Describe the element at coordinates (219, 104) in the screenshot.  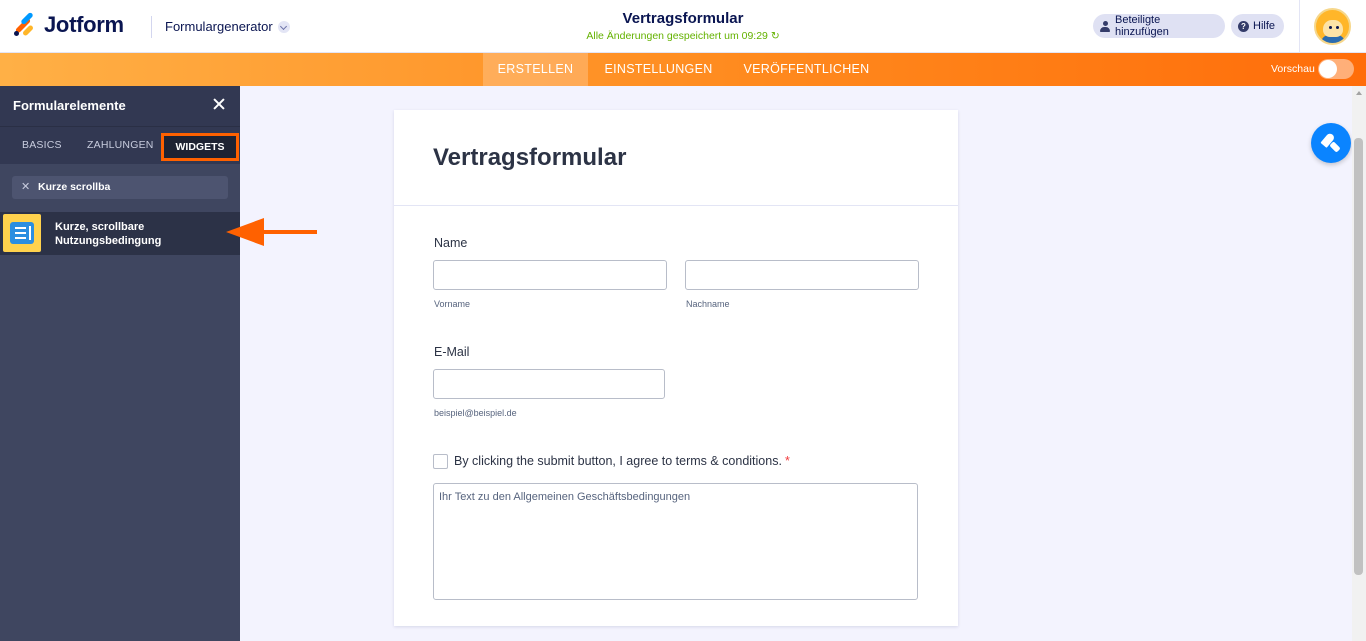
I see `close-icon` at that location.